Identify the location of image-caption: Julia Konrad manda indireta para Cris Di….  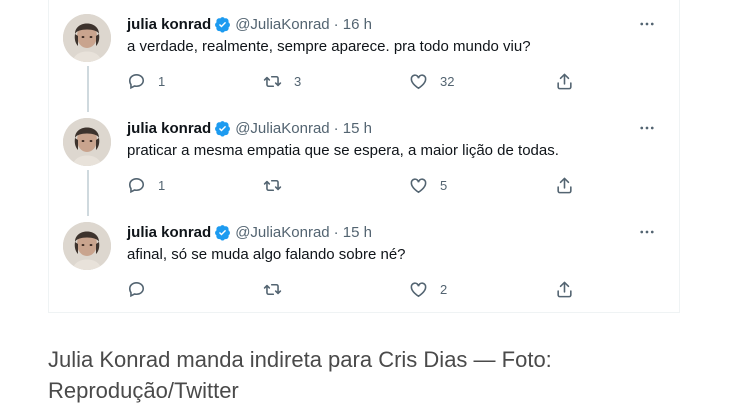
(300, 375).